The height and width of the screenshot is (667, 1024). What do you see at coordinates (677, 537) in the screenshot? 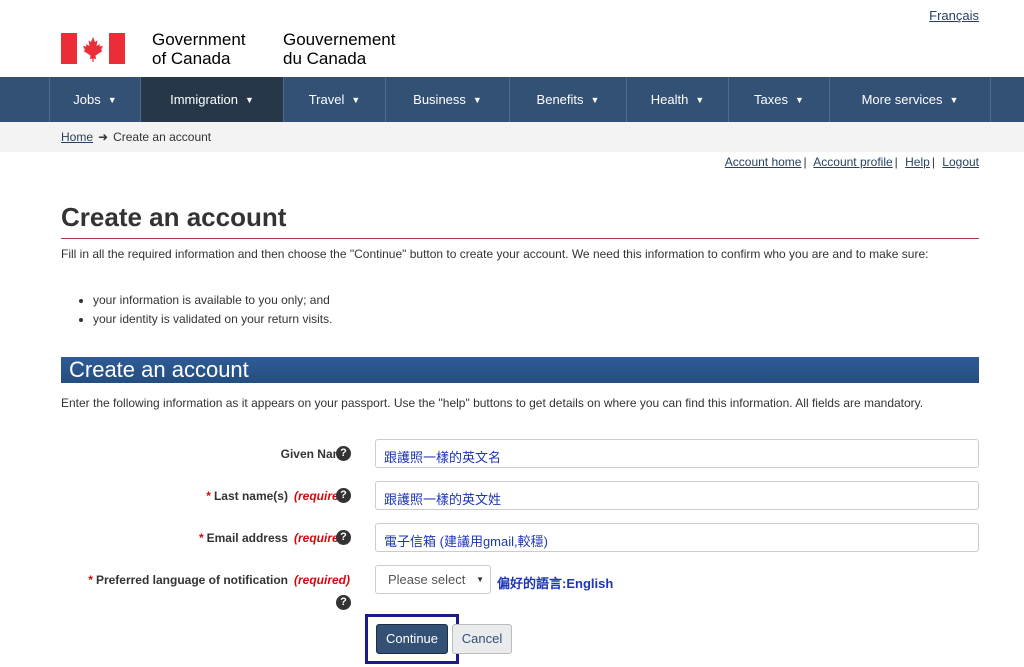
I see `email-field: 電子信箱 (建議用gmail,較穩)` at bounding box center [677, 537].